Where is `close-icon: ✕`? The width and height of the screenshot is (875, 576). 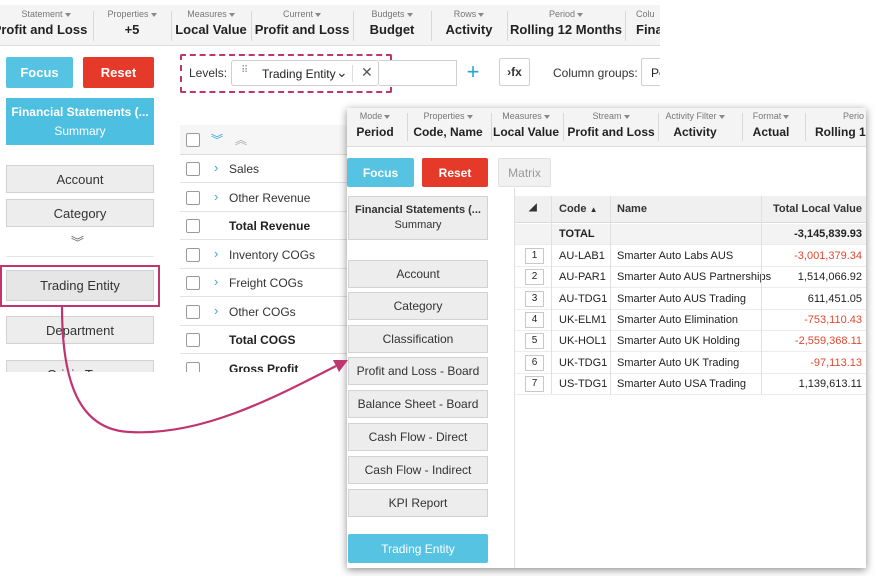
close-icon: ✕ is located at coordinates (367, 72).